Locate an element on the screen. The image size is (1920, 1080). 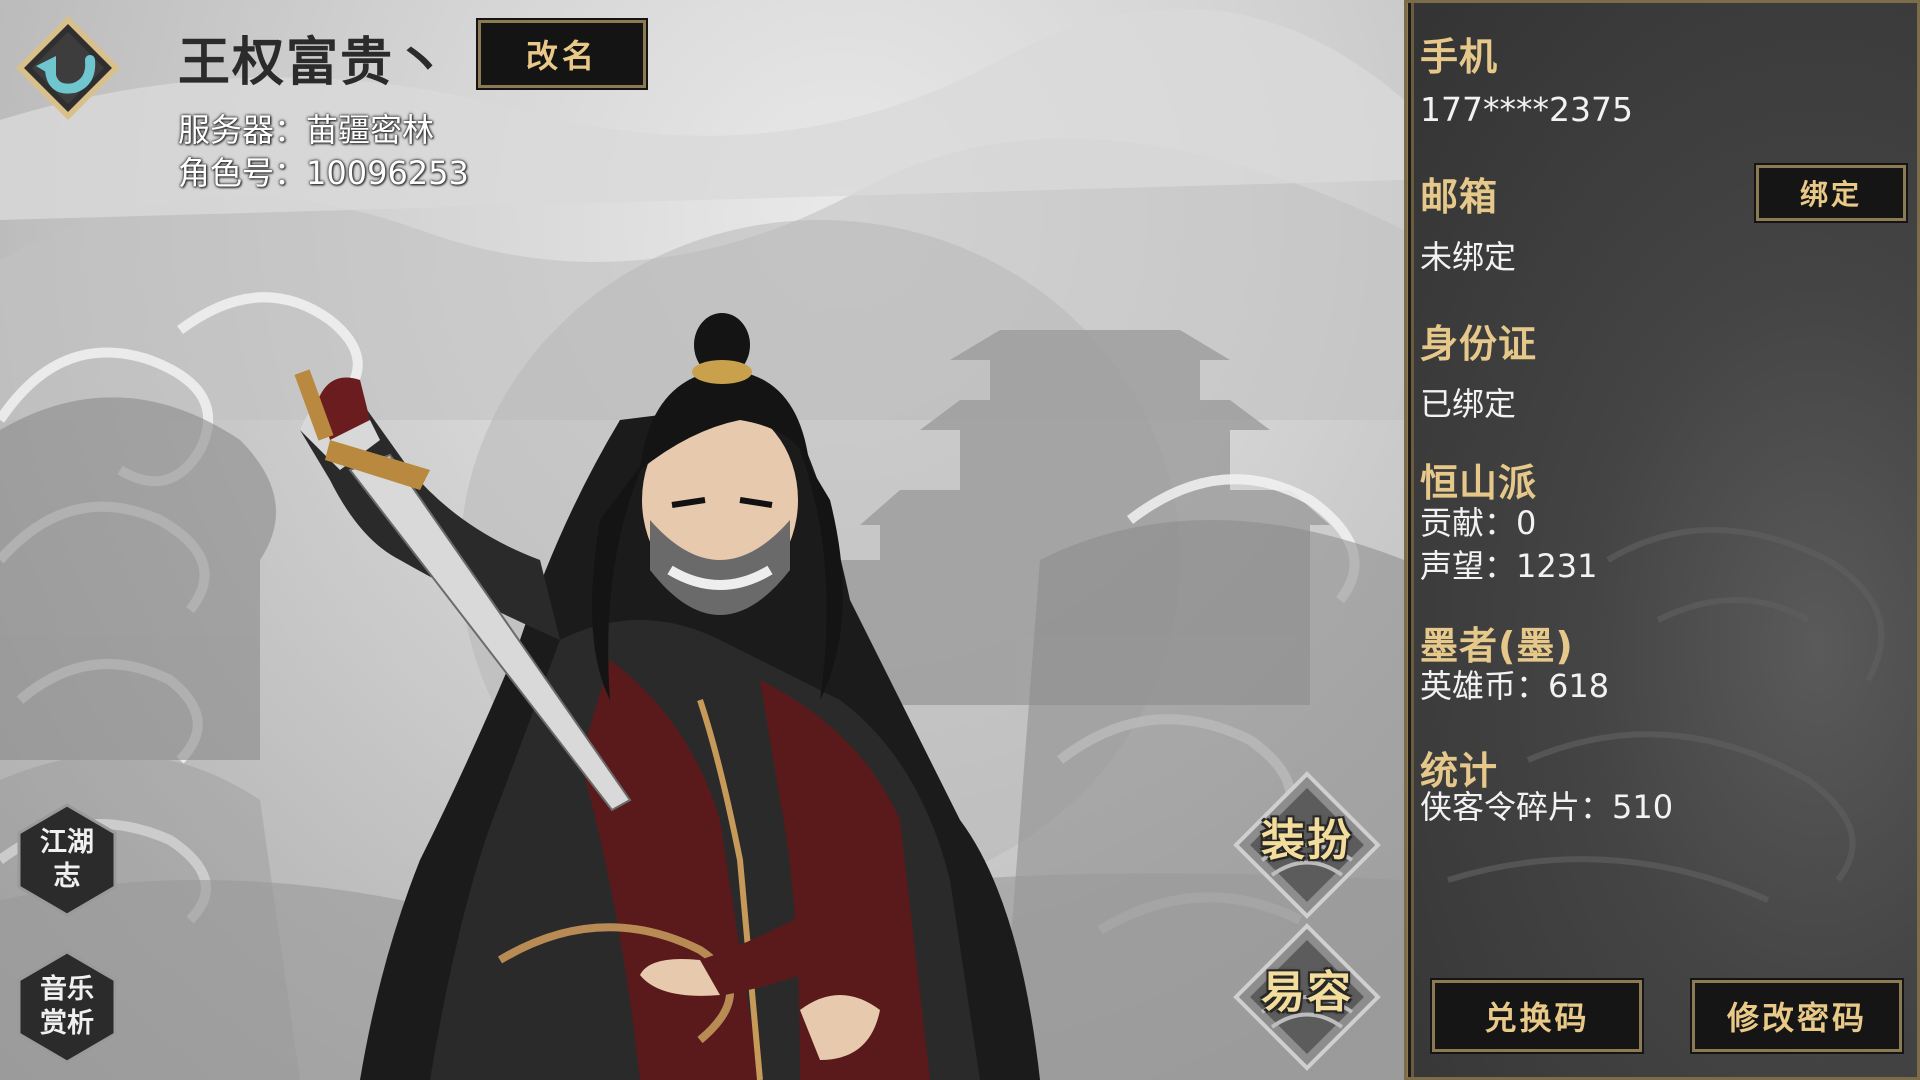
jianghu-label-line1: 江湖 is located at coordinates (67, 842).